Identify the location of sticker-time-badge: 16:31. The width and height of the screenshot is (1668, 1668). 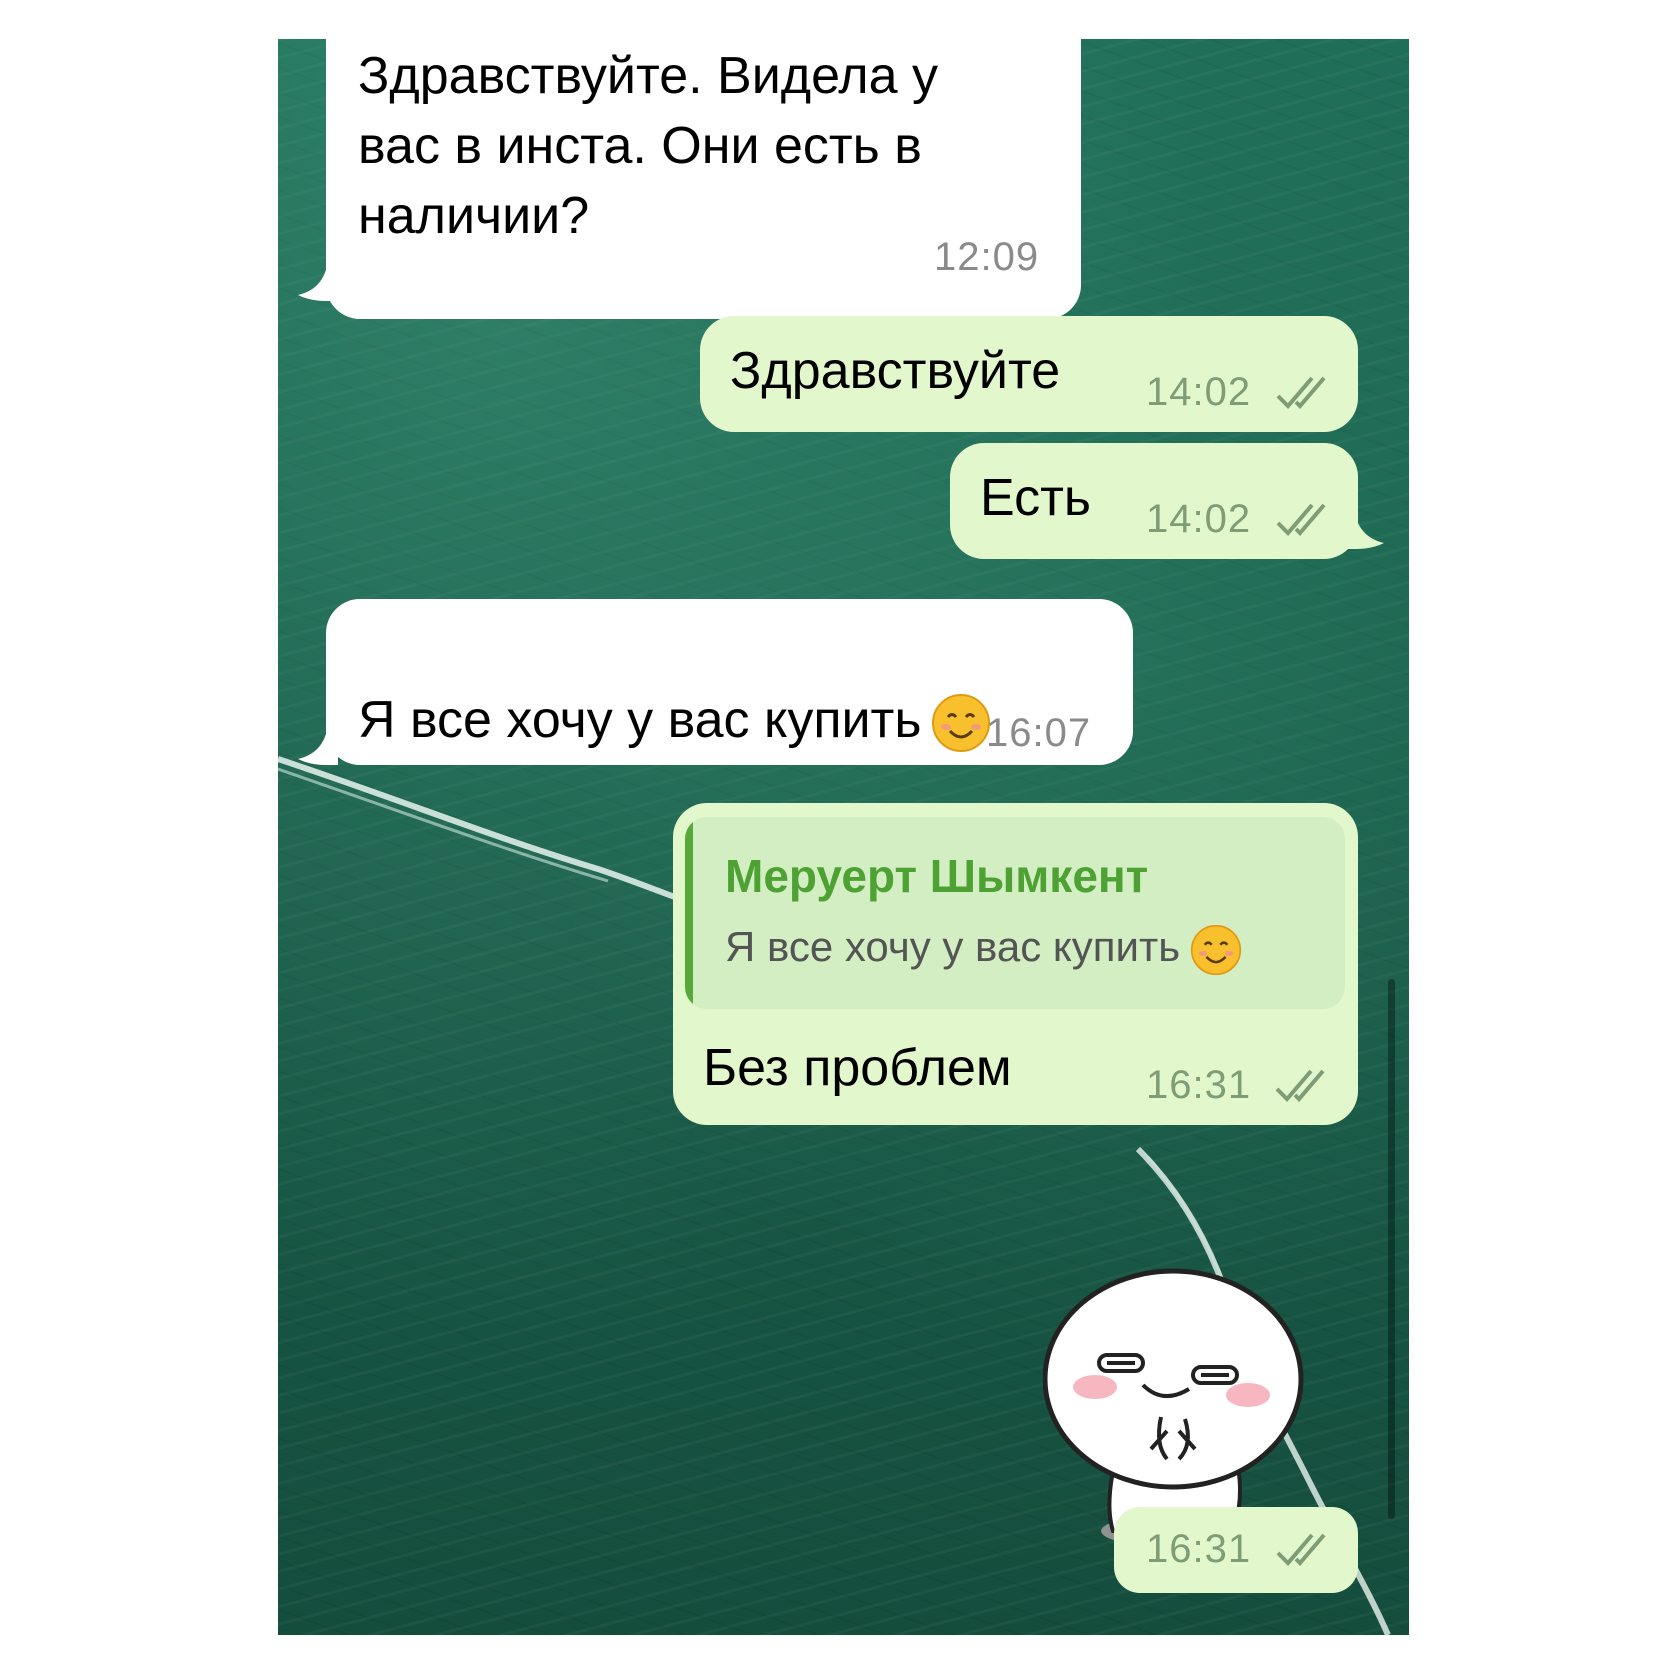
(1236, 1550).